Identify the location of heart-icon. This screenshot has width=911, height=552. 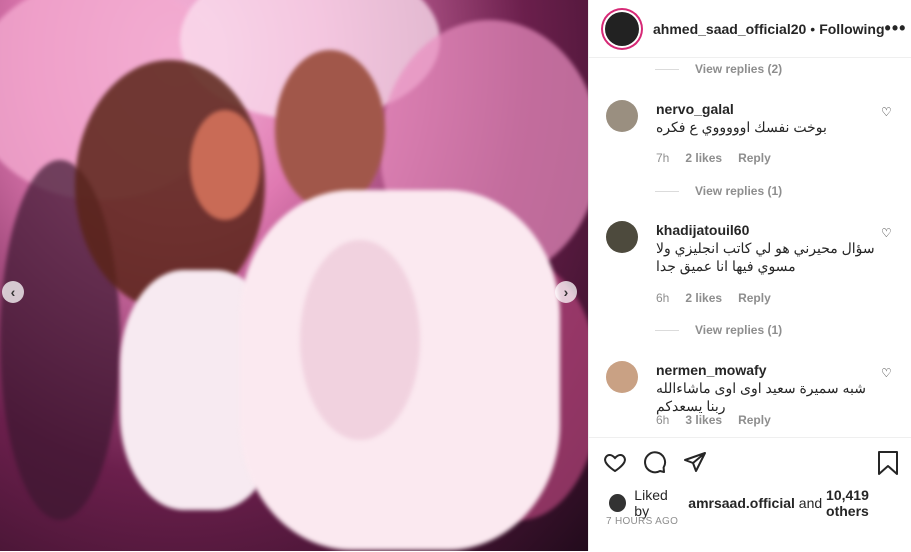
(615, 462).